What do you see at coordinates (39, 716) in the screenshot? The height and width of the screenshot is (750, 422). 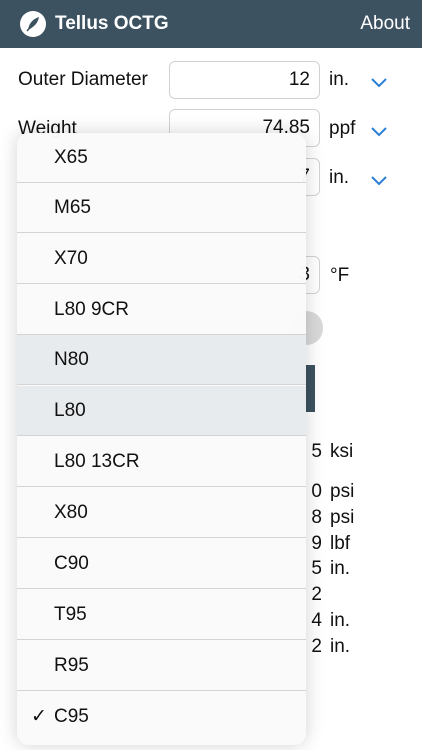 I see `checkmark-icon: ✓` at bounding box center [39, 716].